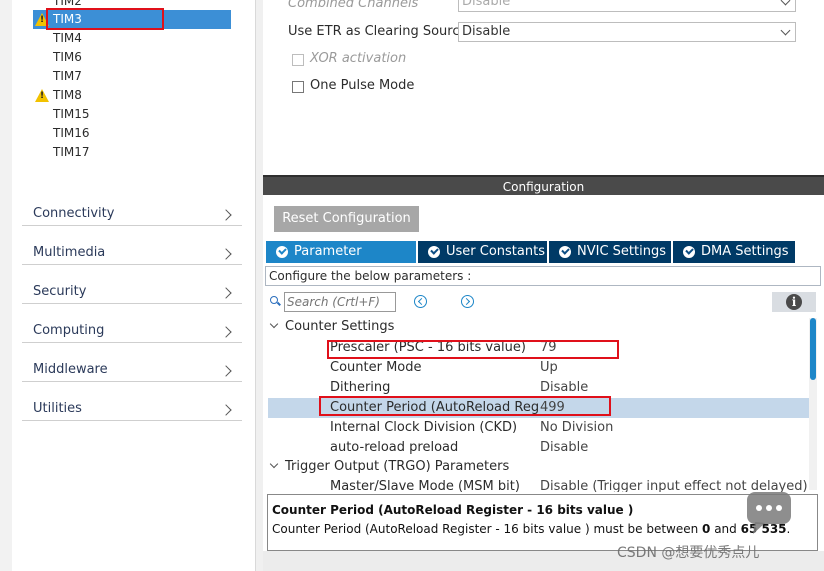 This screenshot has height=571, width=824. What do you see at coordinates (769, 513) in the screenshot?
I see `chat-bubble-icon` at bounding box center [769, 513].